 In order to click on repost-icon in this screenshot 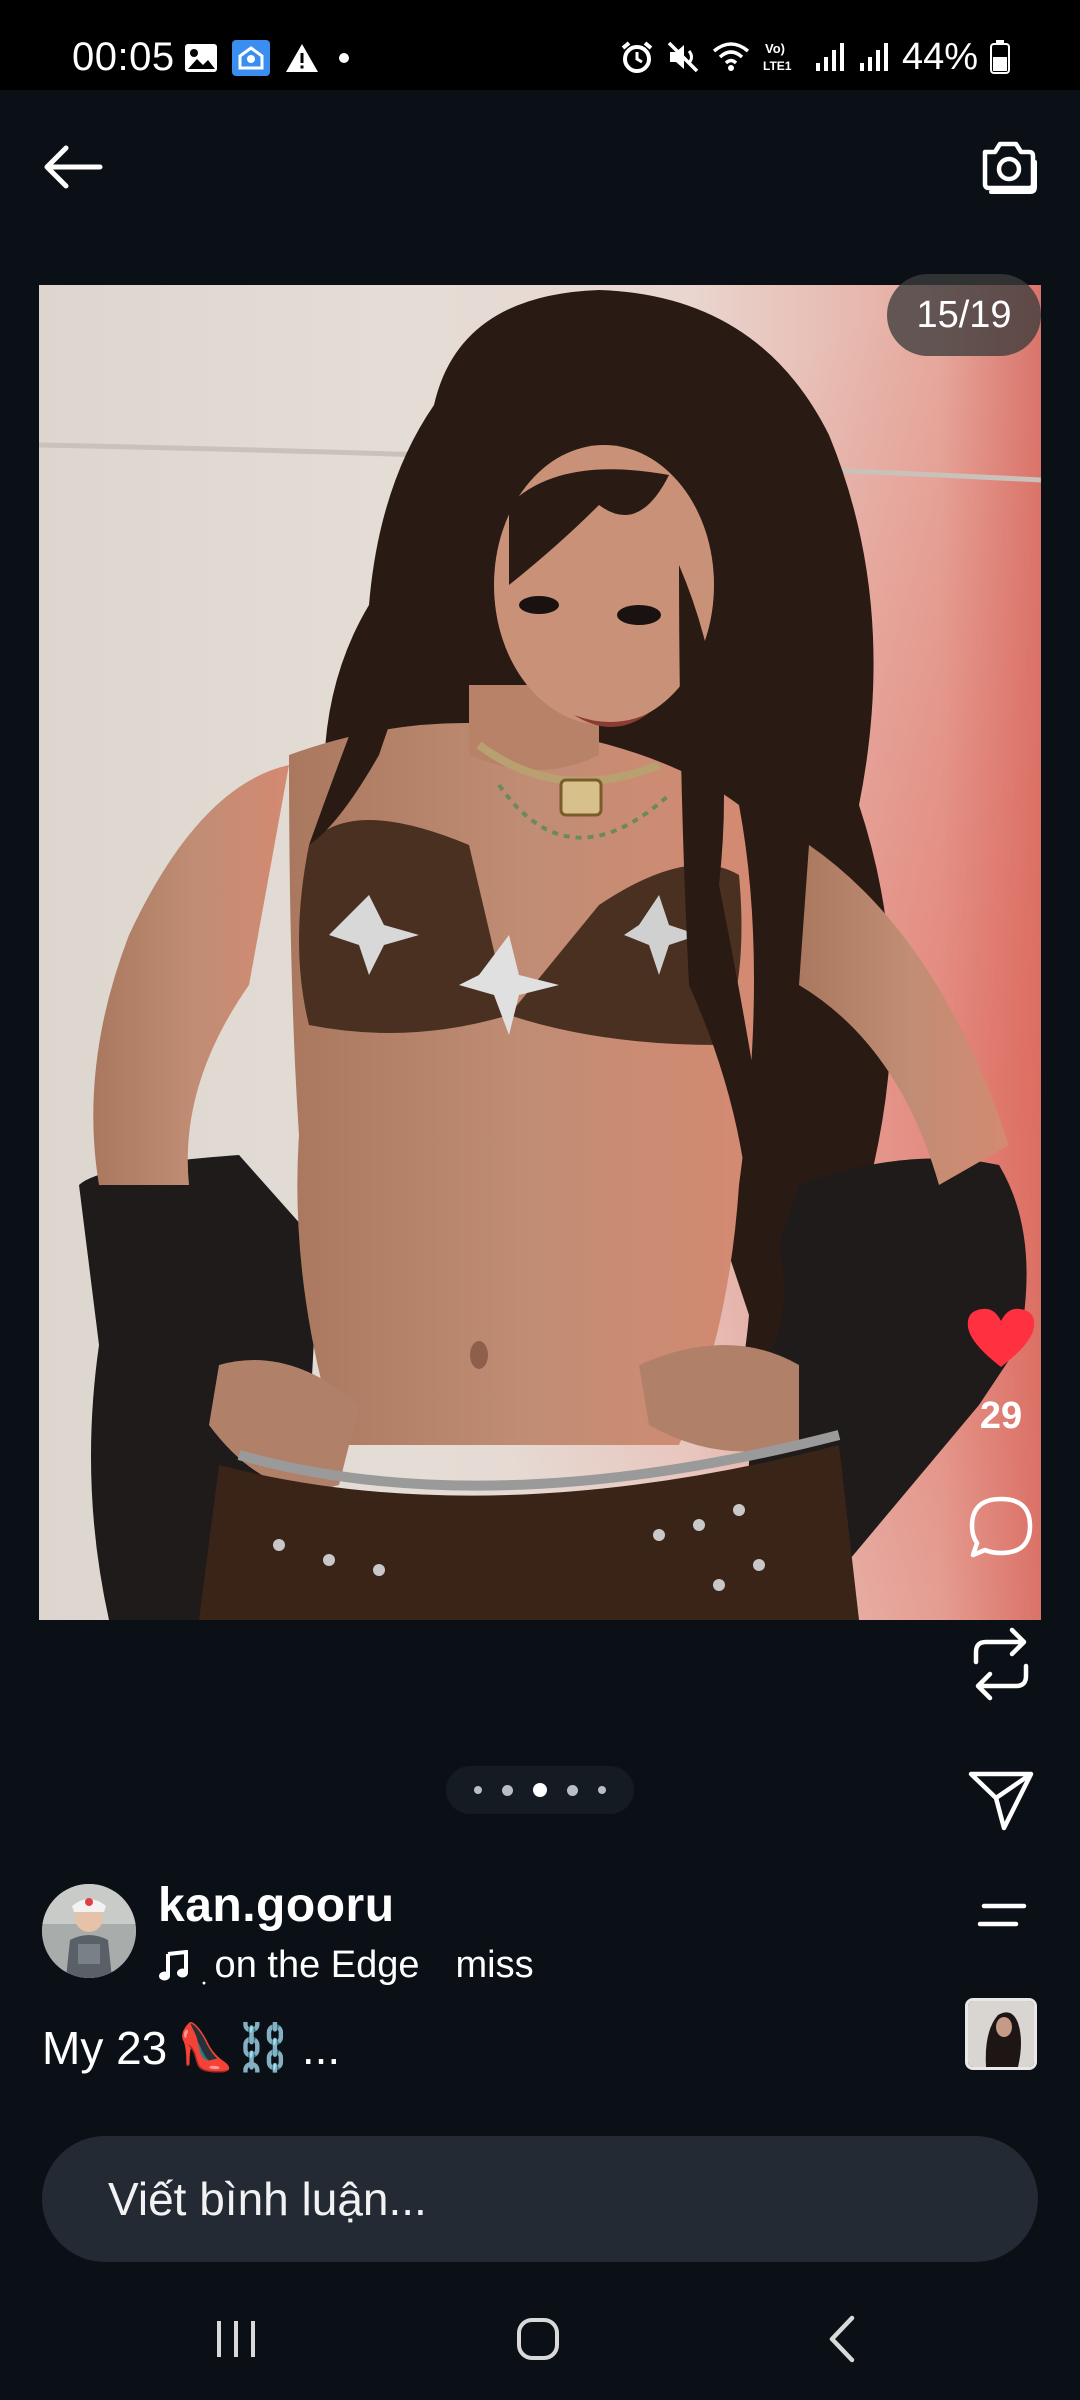, I will do `click(1001, 1664)`.